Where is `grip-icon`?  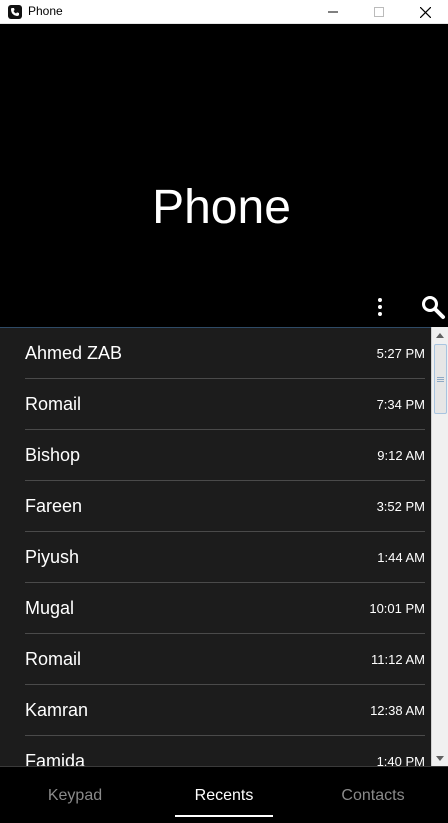
grip-icon is located at coordinates (440, 379).